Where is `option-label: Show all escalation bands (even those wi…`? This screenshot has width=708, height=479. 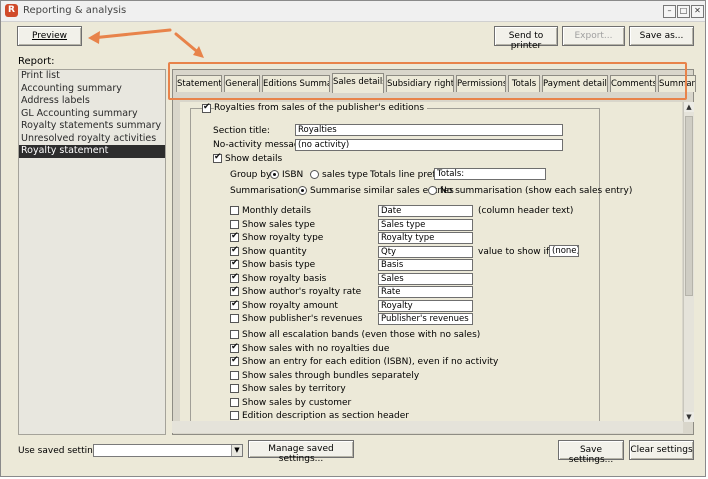
option-label: Show all escalation bands (even those wi… is located at coordinates (361, 335).